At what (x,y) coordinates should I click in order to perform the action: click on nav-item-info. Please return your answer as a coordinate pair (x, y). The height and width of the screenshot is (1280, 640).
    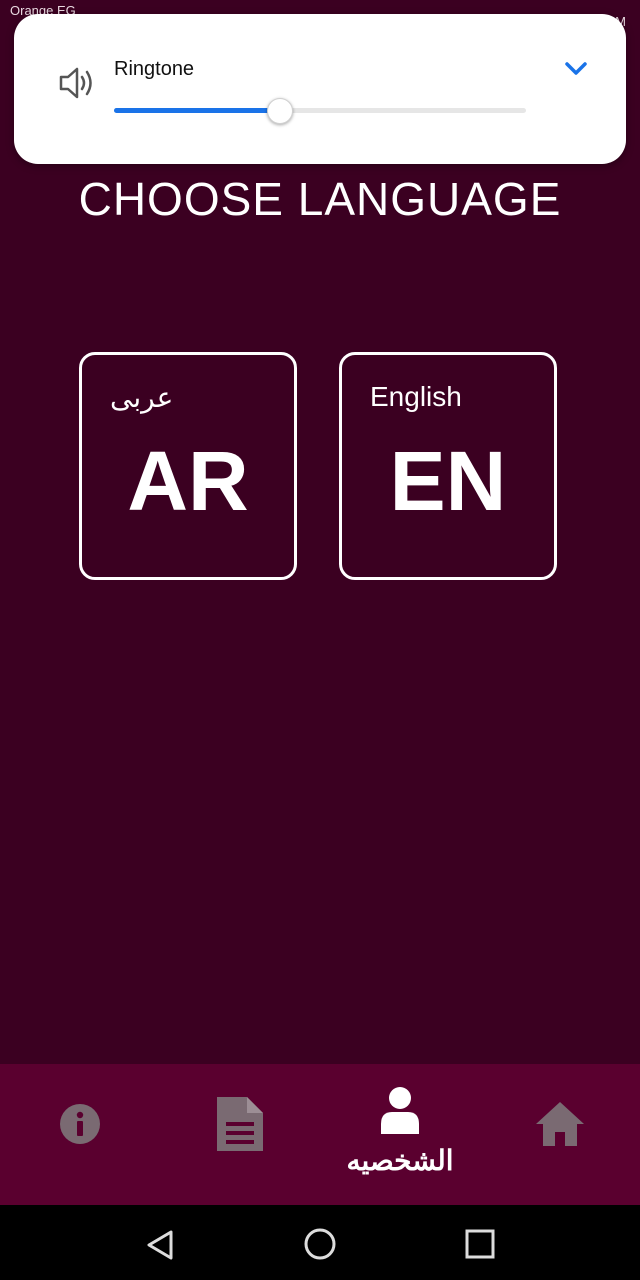
    Looking at the image, I should click on (80, 1134).